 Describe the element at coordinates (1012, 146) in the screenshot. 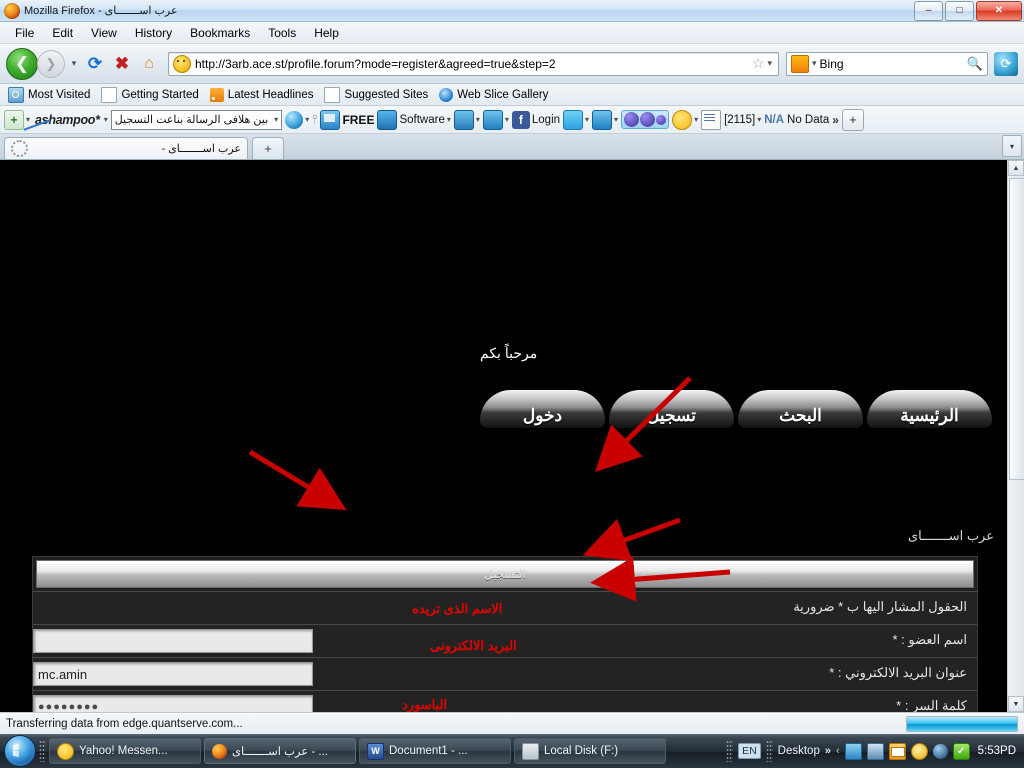

I see `list-all-tabs-button: ▾` at that location.